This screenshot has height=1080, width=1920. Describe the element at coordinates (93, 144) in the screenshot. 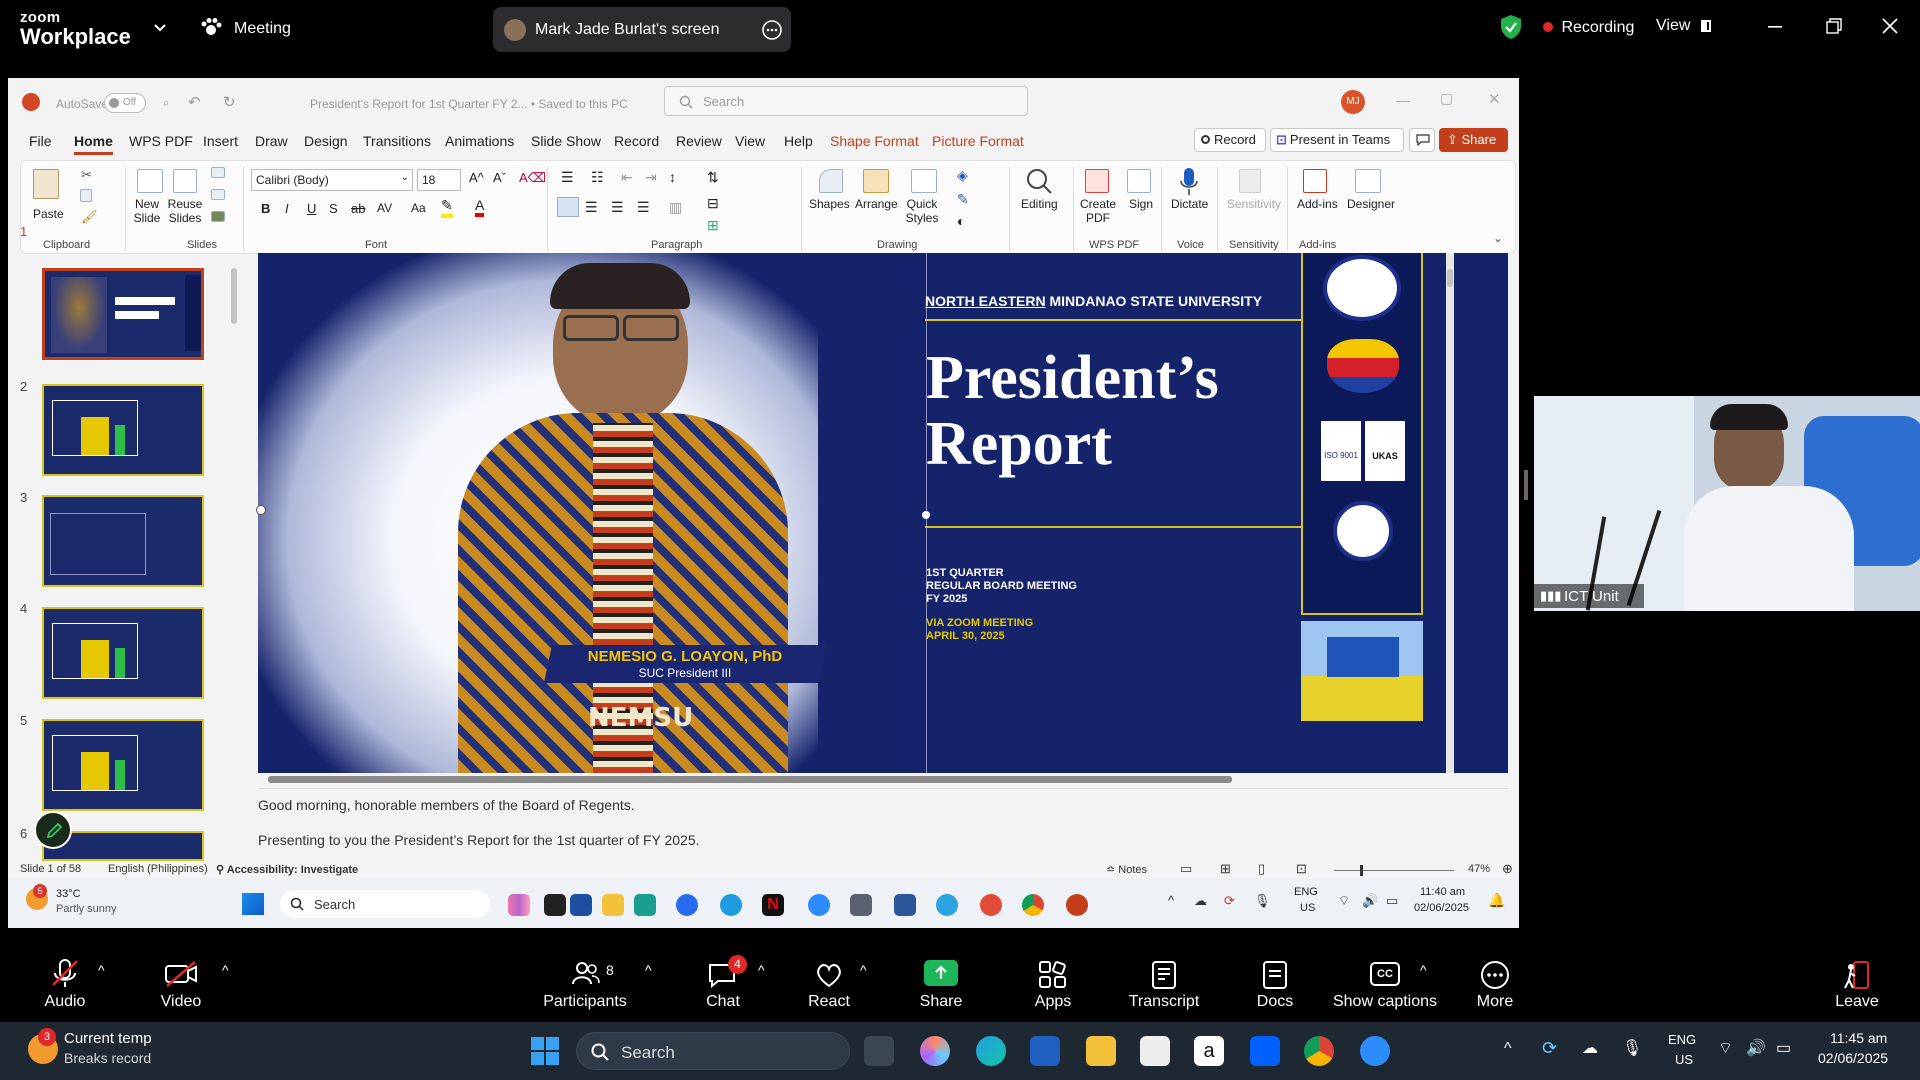

I see `menu-home: Home` at that location.